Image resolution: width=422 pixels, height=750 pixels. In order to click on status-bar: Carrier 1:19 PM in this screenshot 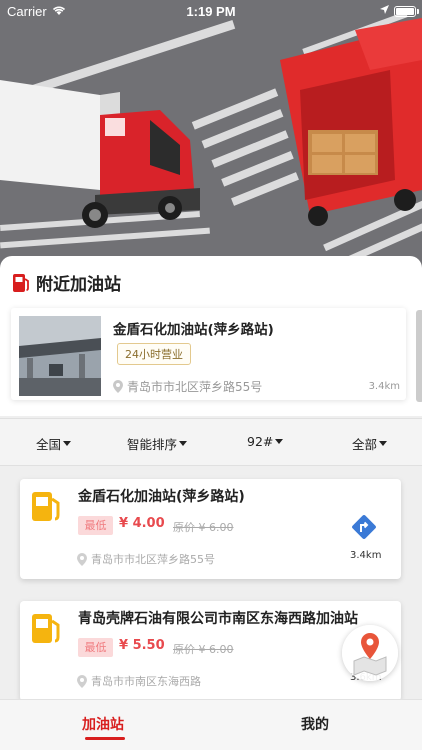, I will do `click(211, 11)`.